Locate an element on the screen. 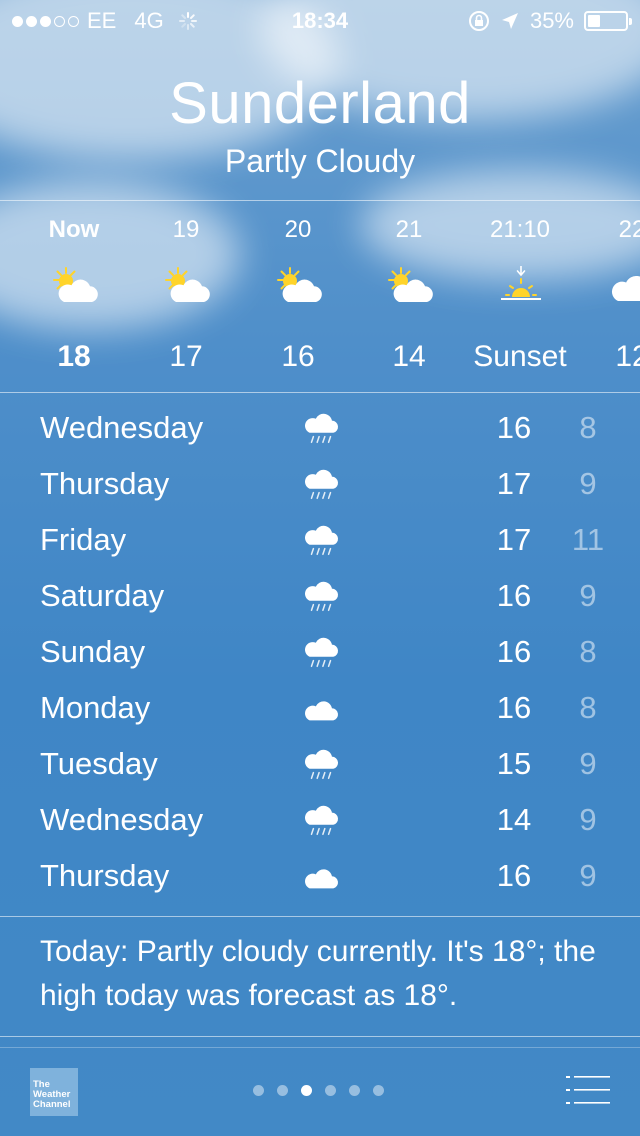 The image size is (640, 1136). hour-label: 22 is located at coordinates (629, 229).